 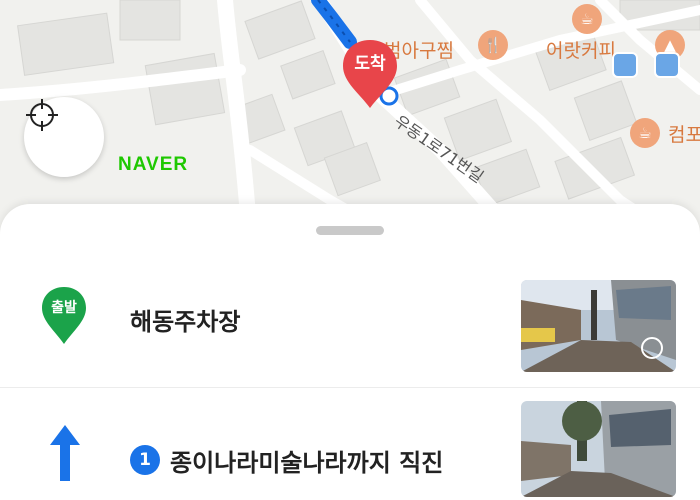 I want to click on poi-label: 어랏커피, so click(x=581, y=49).